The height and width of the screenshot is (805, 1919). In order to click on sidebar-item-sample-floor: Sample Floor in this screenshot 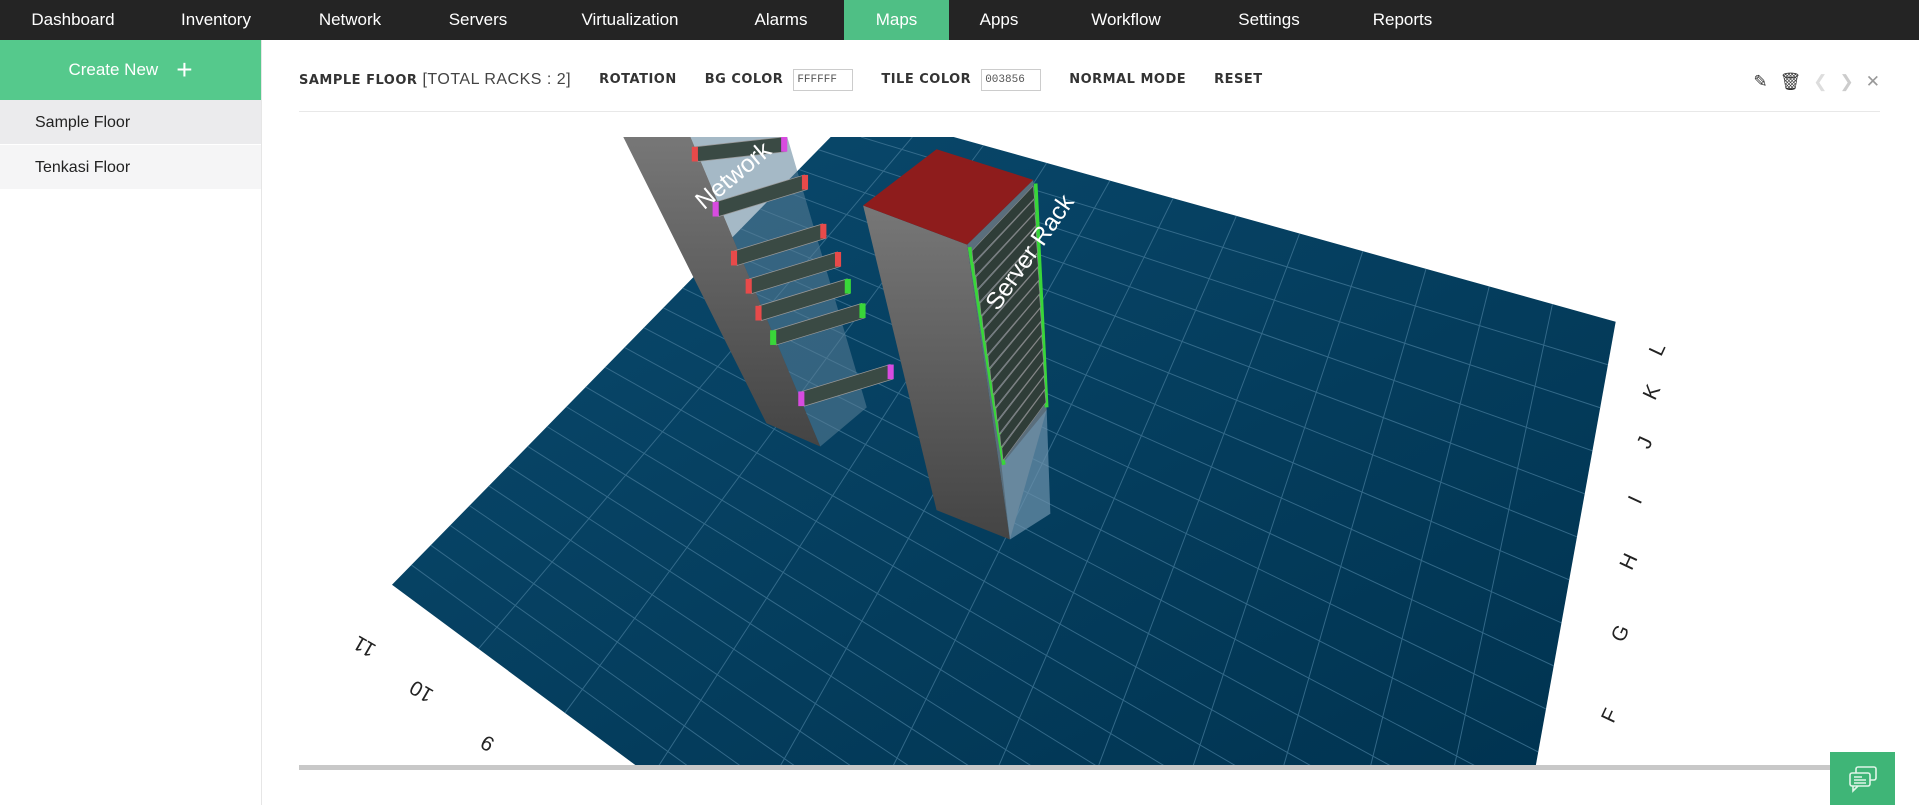, I will do `click(130, 122)`.